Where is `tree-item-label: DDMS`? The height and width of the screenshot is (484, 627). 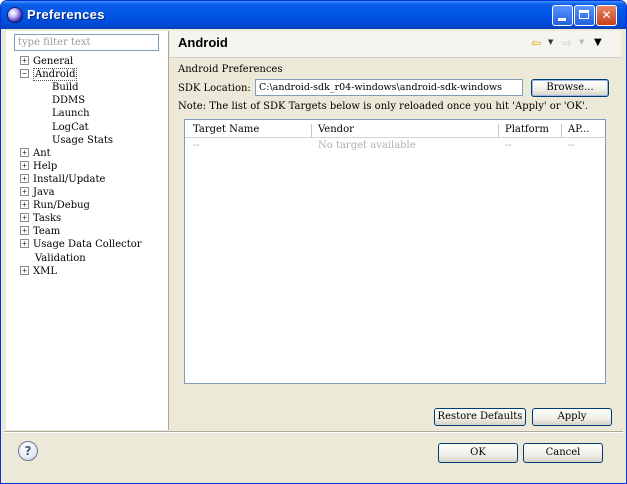 tree-item-label: DDMS is located at coordinates (69, 101).